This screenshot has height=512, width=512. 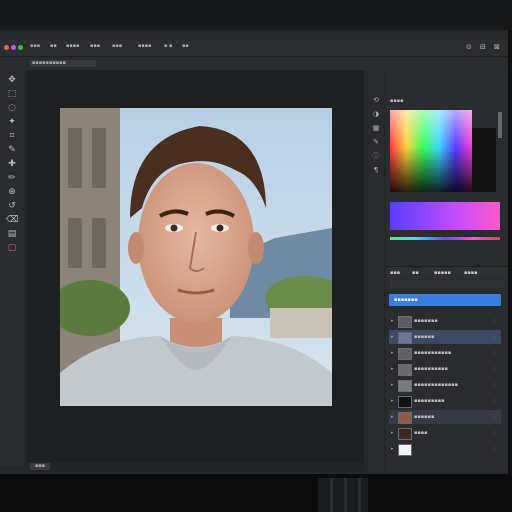 What do you see at coordinates (445, 321) in the screenshot?
I see `layer-row: ▸ ▪▪▪▪▪▪▪ ⋮` at bounding box center [445, 321].